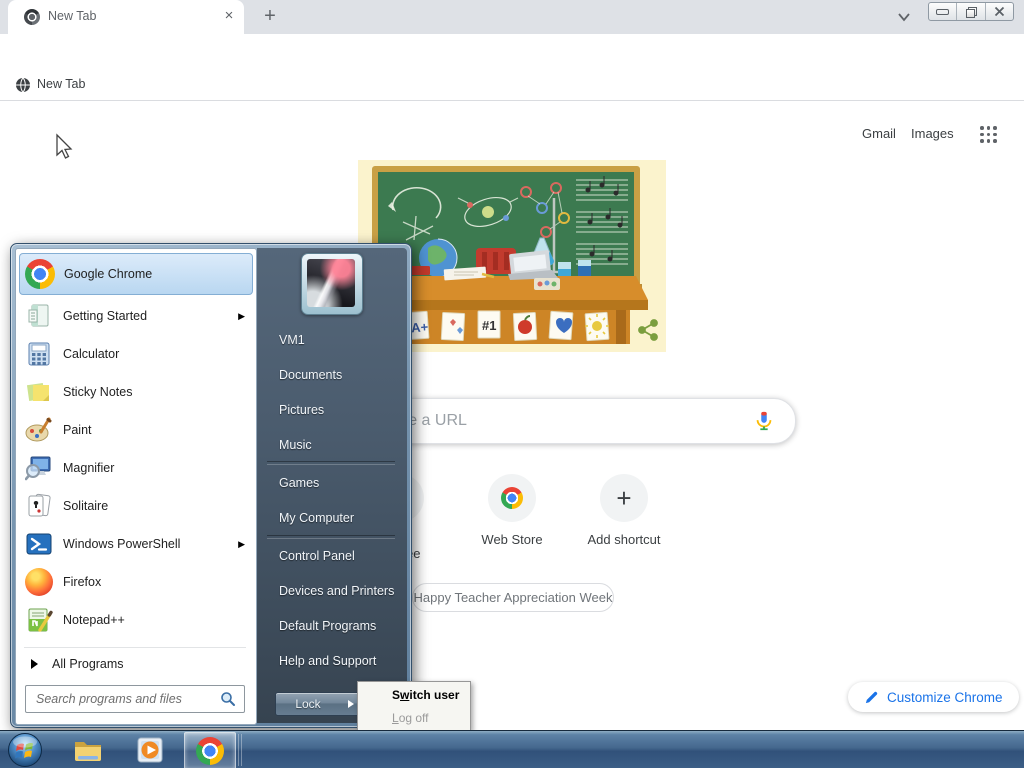 The image size is (1024, 768). What do you see at coordinates (135, 620) in the screenshot?
I see `start-item-notepad: Notepad++` at bounding box center [135, 620].